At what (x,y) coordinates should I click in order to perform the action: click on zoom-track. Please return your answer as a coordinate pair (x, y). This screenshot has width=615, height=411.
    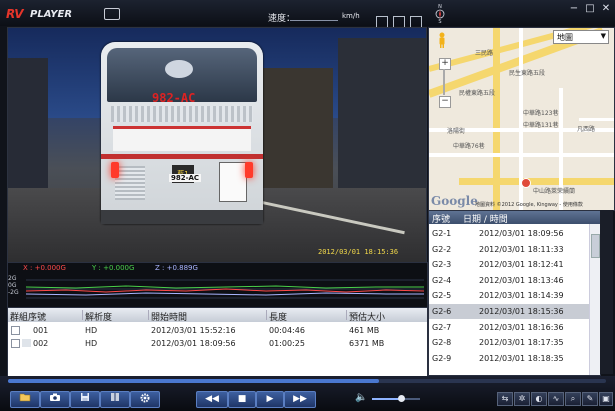
    Looking at the image, I should click on (444, 82).